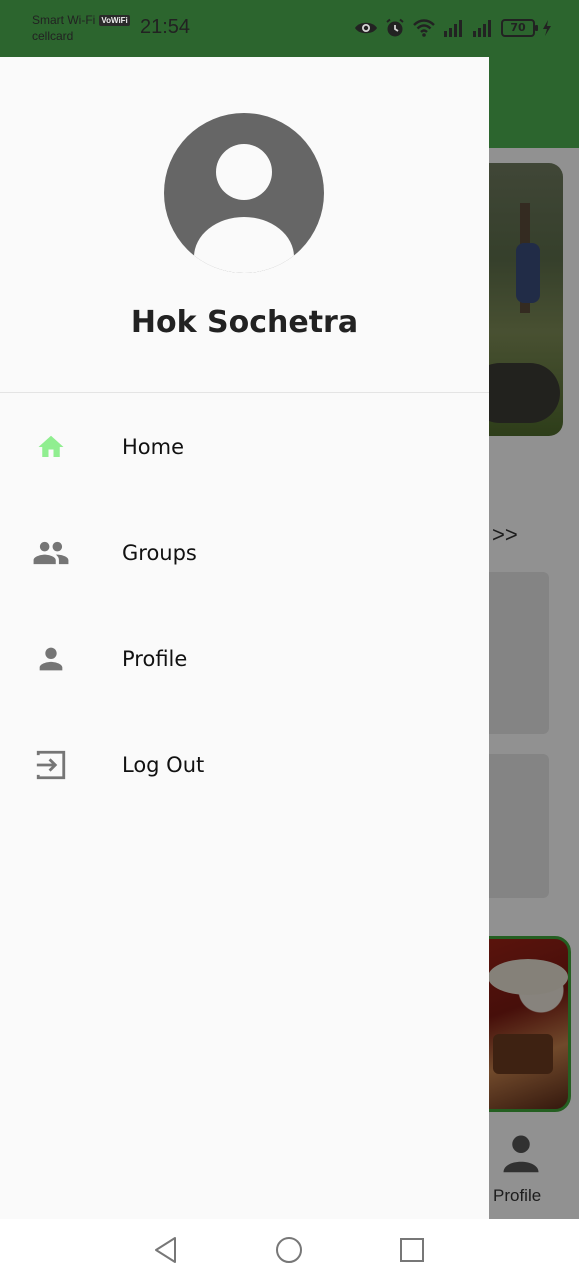 The height and width of the screenshot is (1280, 579). I want to click on home-icon, so click(51, 447).